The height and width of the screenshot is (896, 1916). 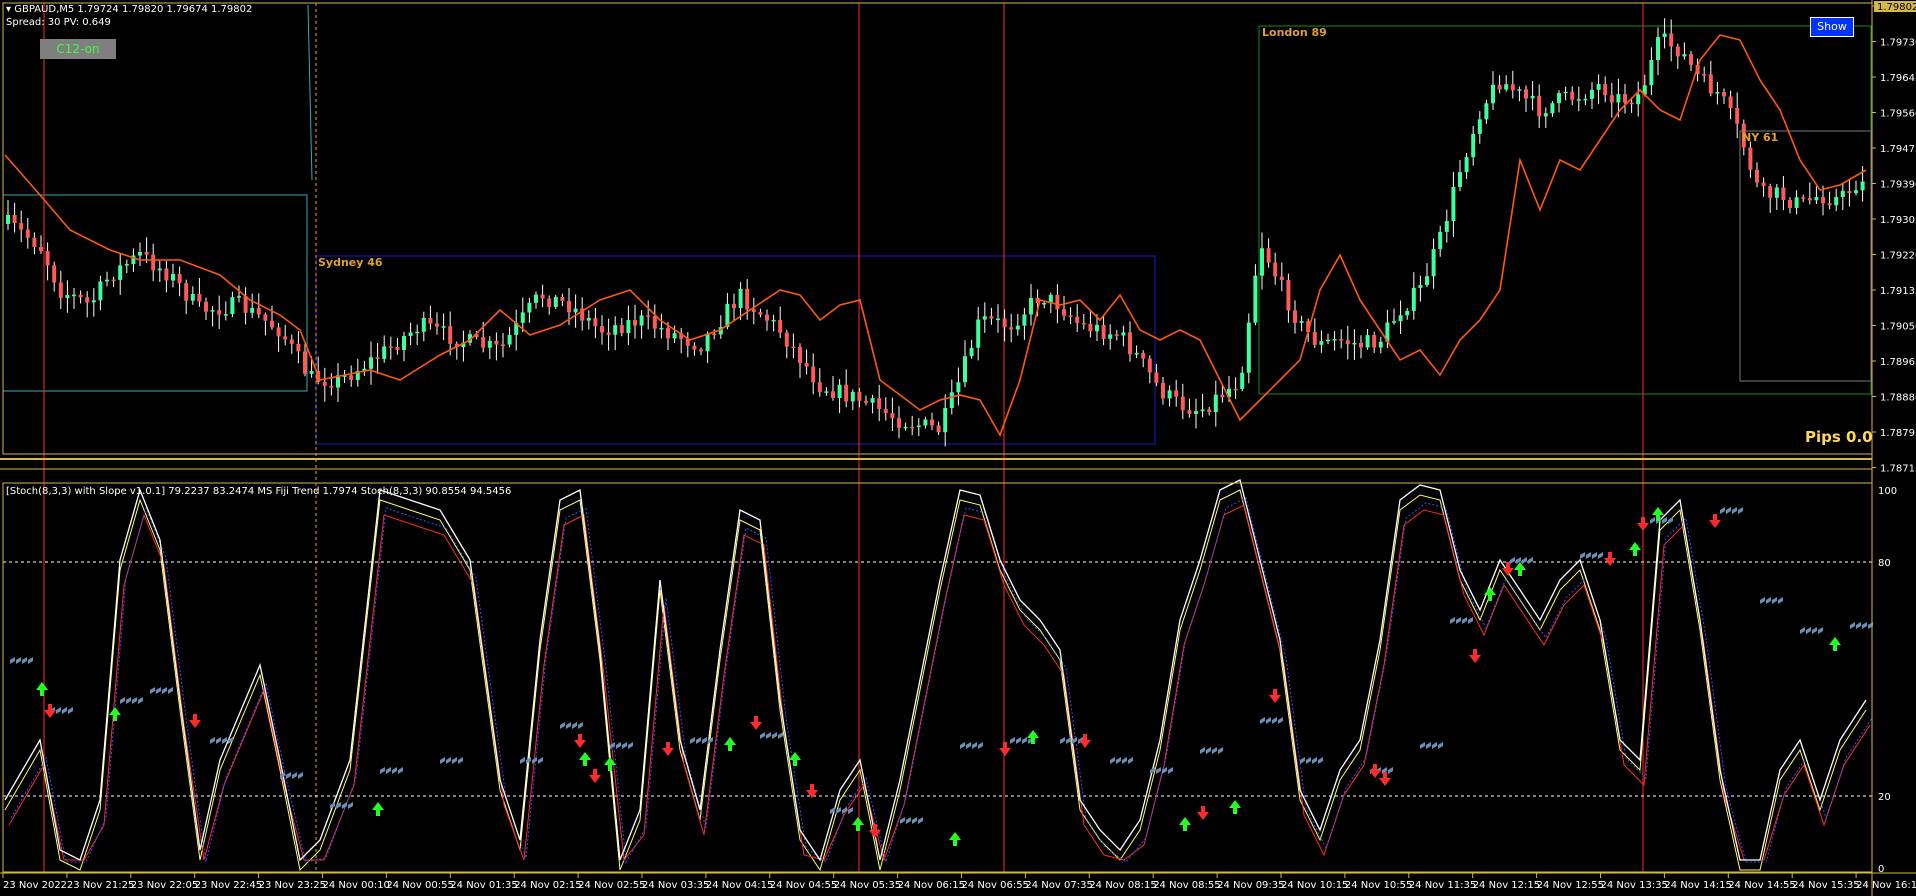 What do you see at coordinates (1058, 885) in the screenshot?
I see `time-tick-label: 24 Nov 07:35` at bounding box center [1058, 885].